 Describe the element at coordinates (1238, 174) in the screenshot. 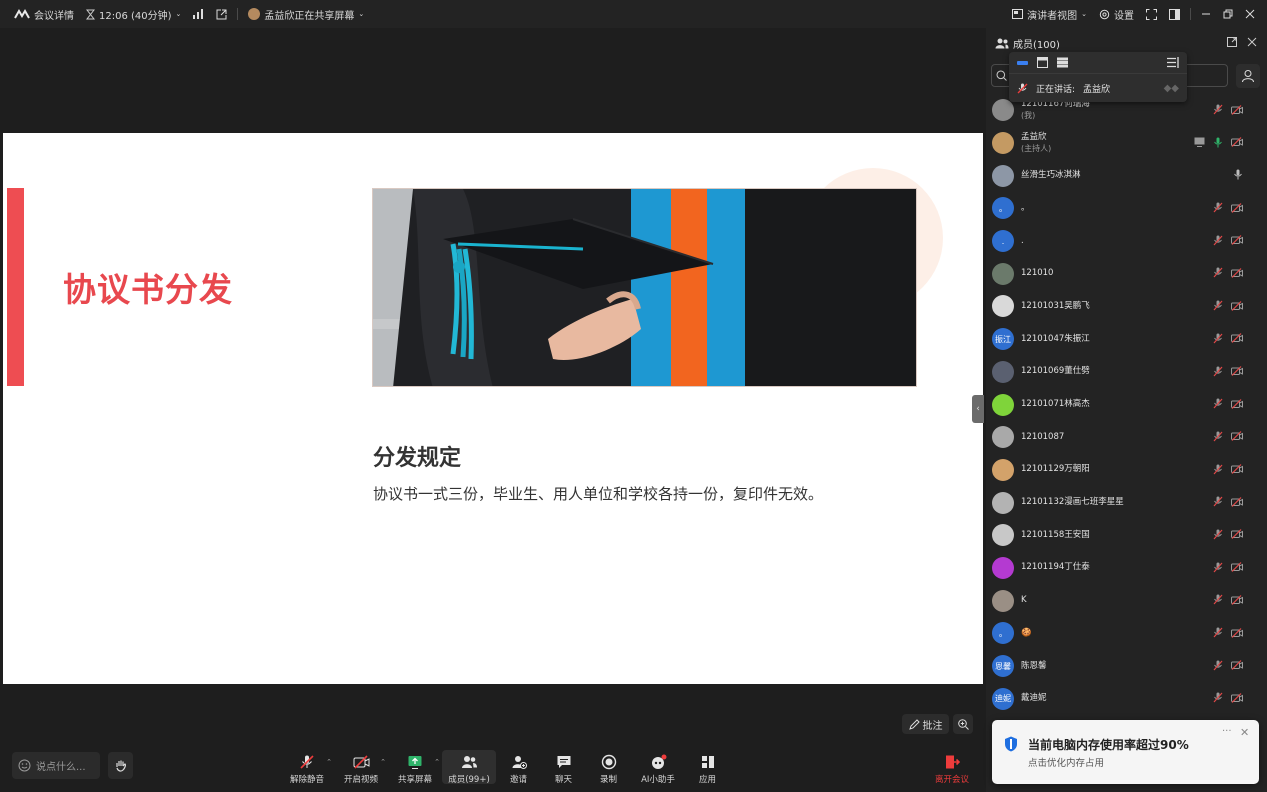

I see `microphone-icon` at that location.